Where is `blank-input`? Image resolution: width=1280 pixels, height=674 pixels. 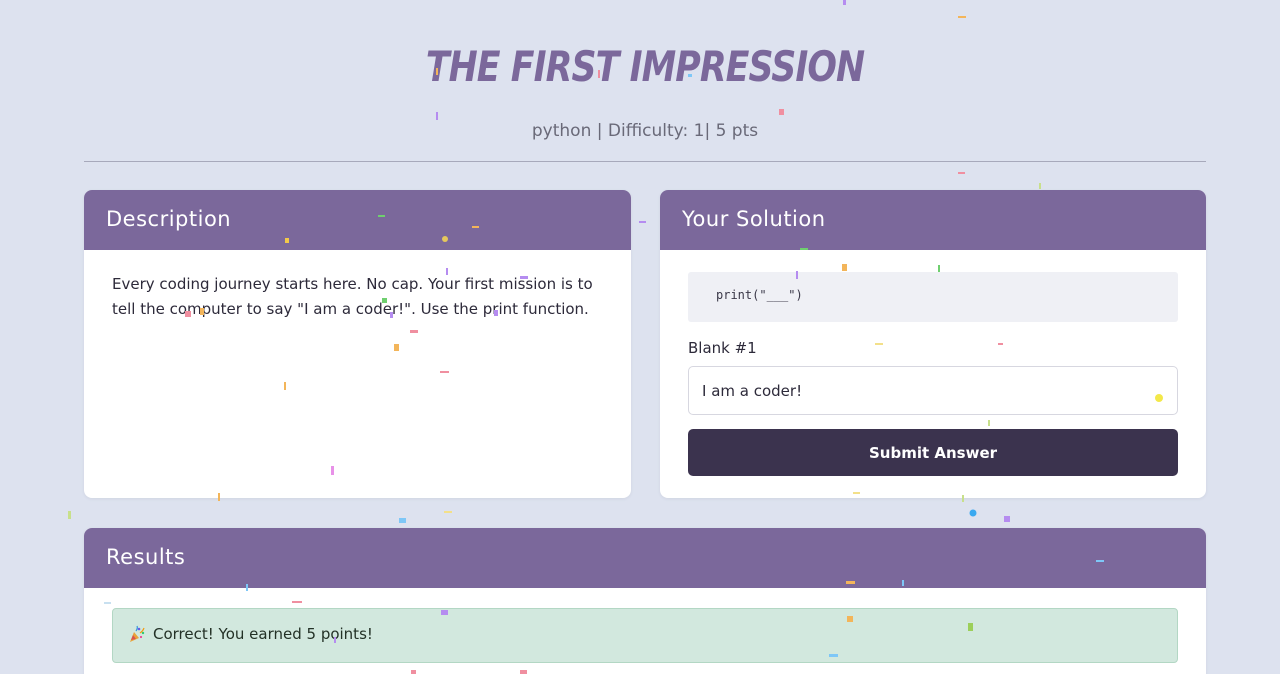 blank-input is located at coordinates (933, 390).